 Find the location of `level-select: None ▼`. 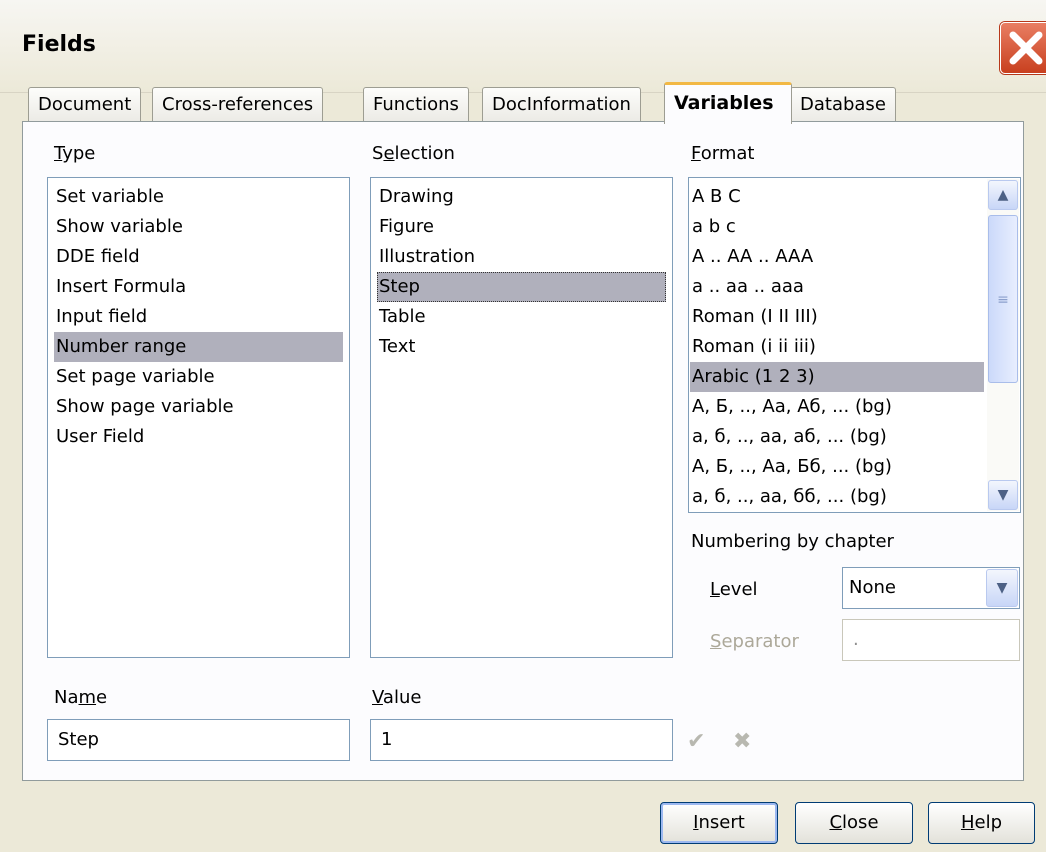

level-select: None ▼ is located at coordinates (931, 588).